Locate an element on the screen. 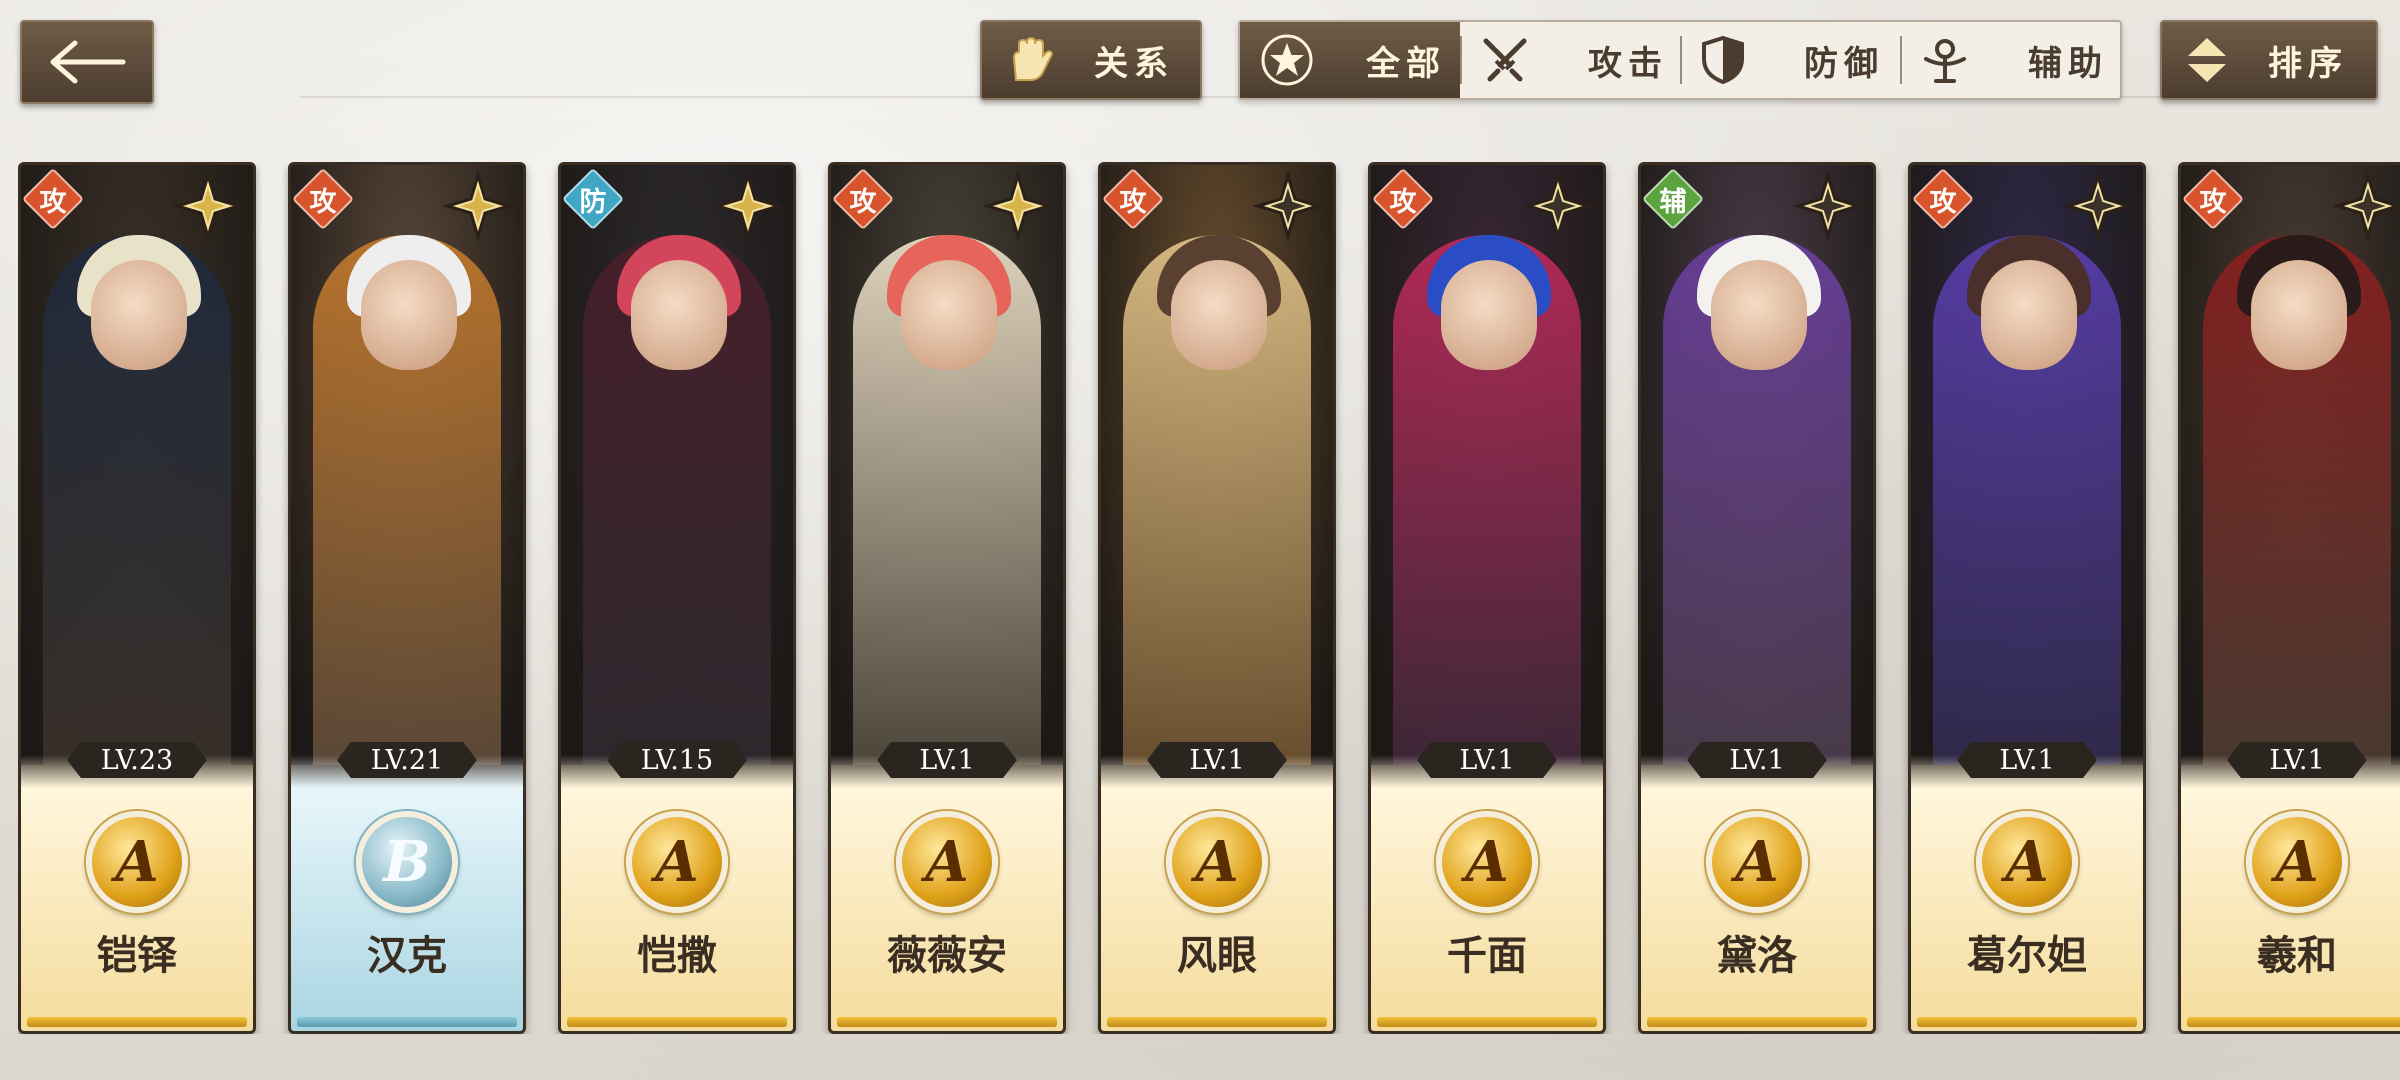 The width and height of the screenshot is (2400, 1080). sort-button: 排序 is located at coordinates (2269, 60).